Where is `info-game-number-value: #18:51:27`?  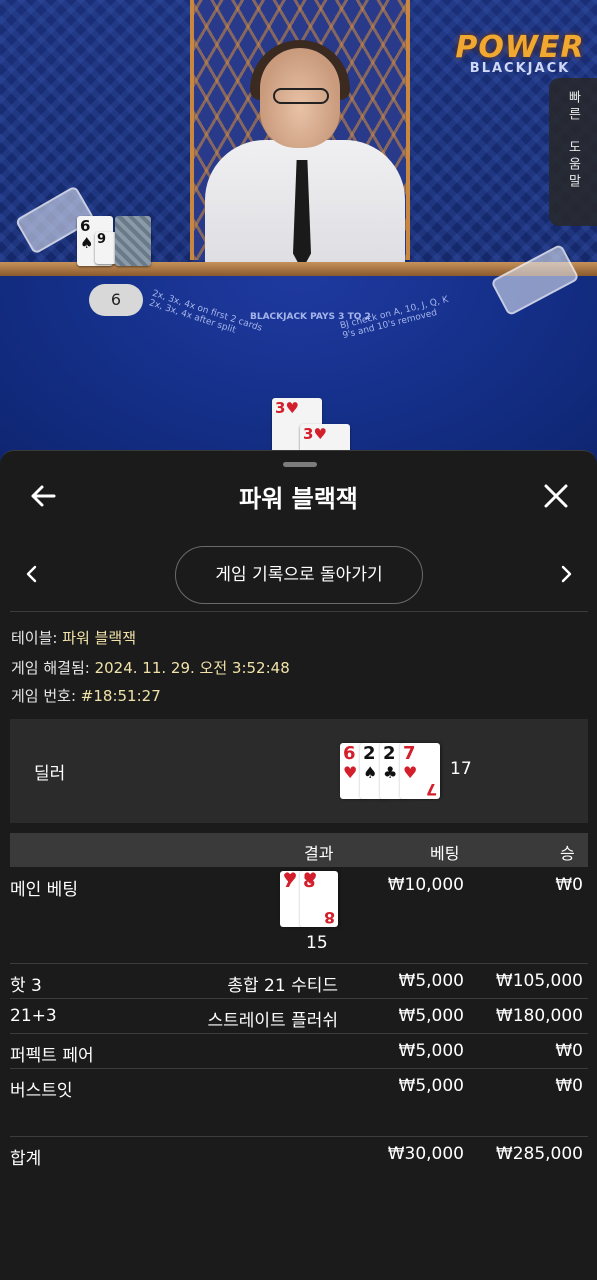 info-game-number-value: #18:51:27 is located at coordinates (120, 696).